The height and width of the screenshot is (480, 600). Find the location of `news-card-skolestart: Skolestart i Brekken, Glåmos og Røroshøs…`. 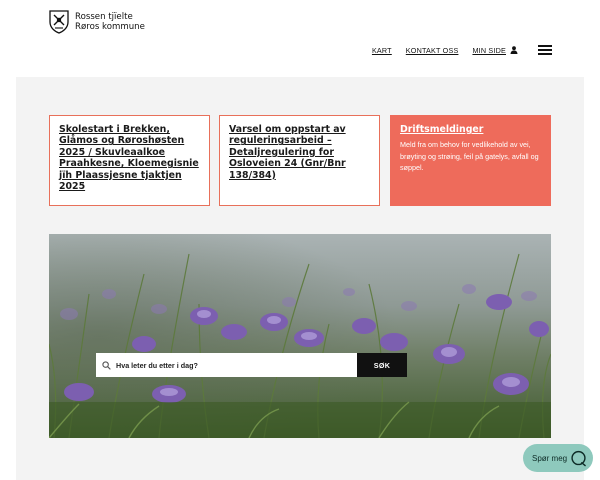

news-card-skolestart: Skolestart i Brekken, Glåmos og Røroshøs… is located at coordinates (129, 160).